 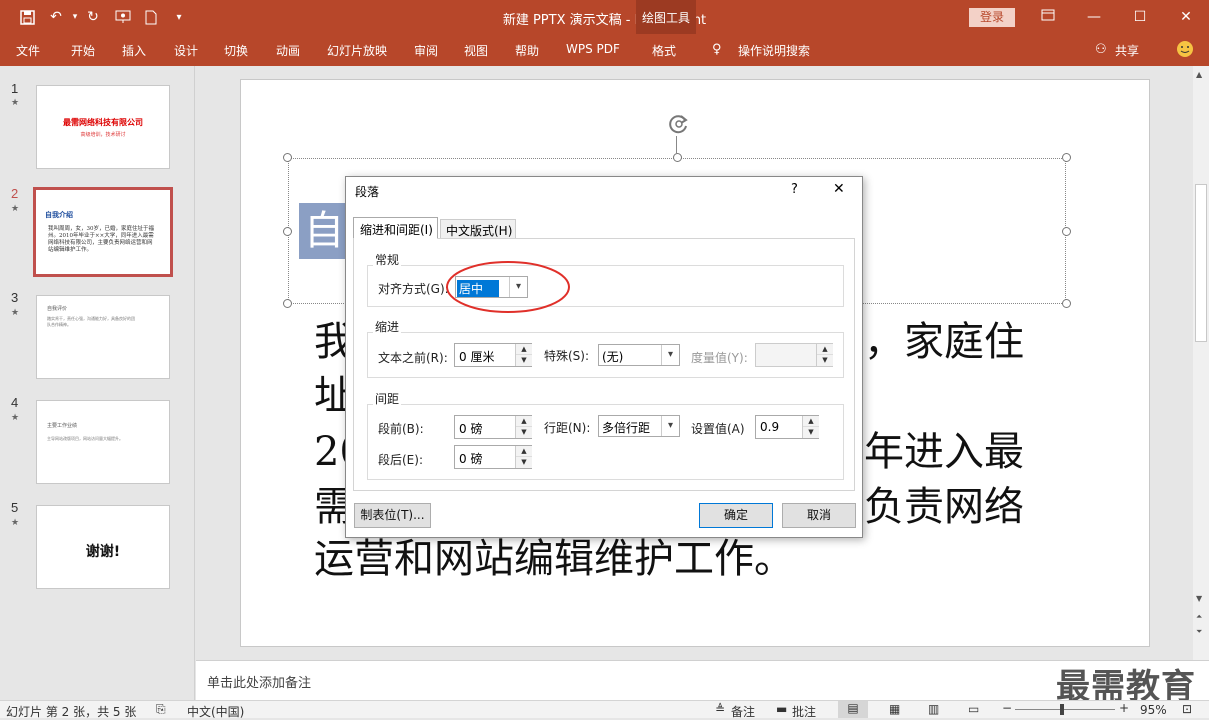 What do you see at coordinates (992, 17) in the screenshot?
I see `login-button: 登录` at bounding box center [992, 17].